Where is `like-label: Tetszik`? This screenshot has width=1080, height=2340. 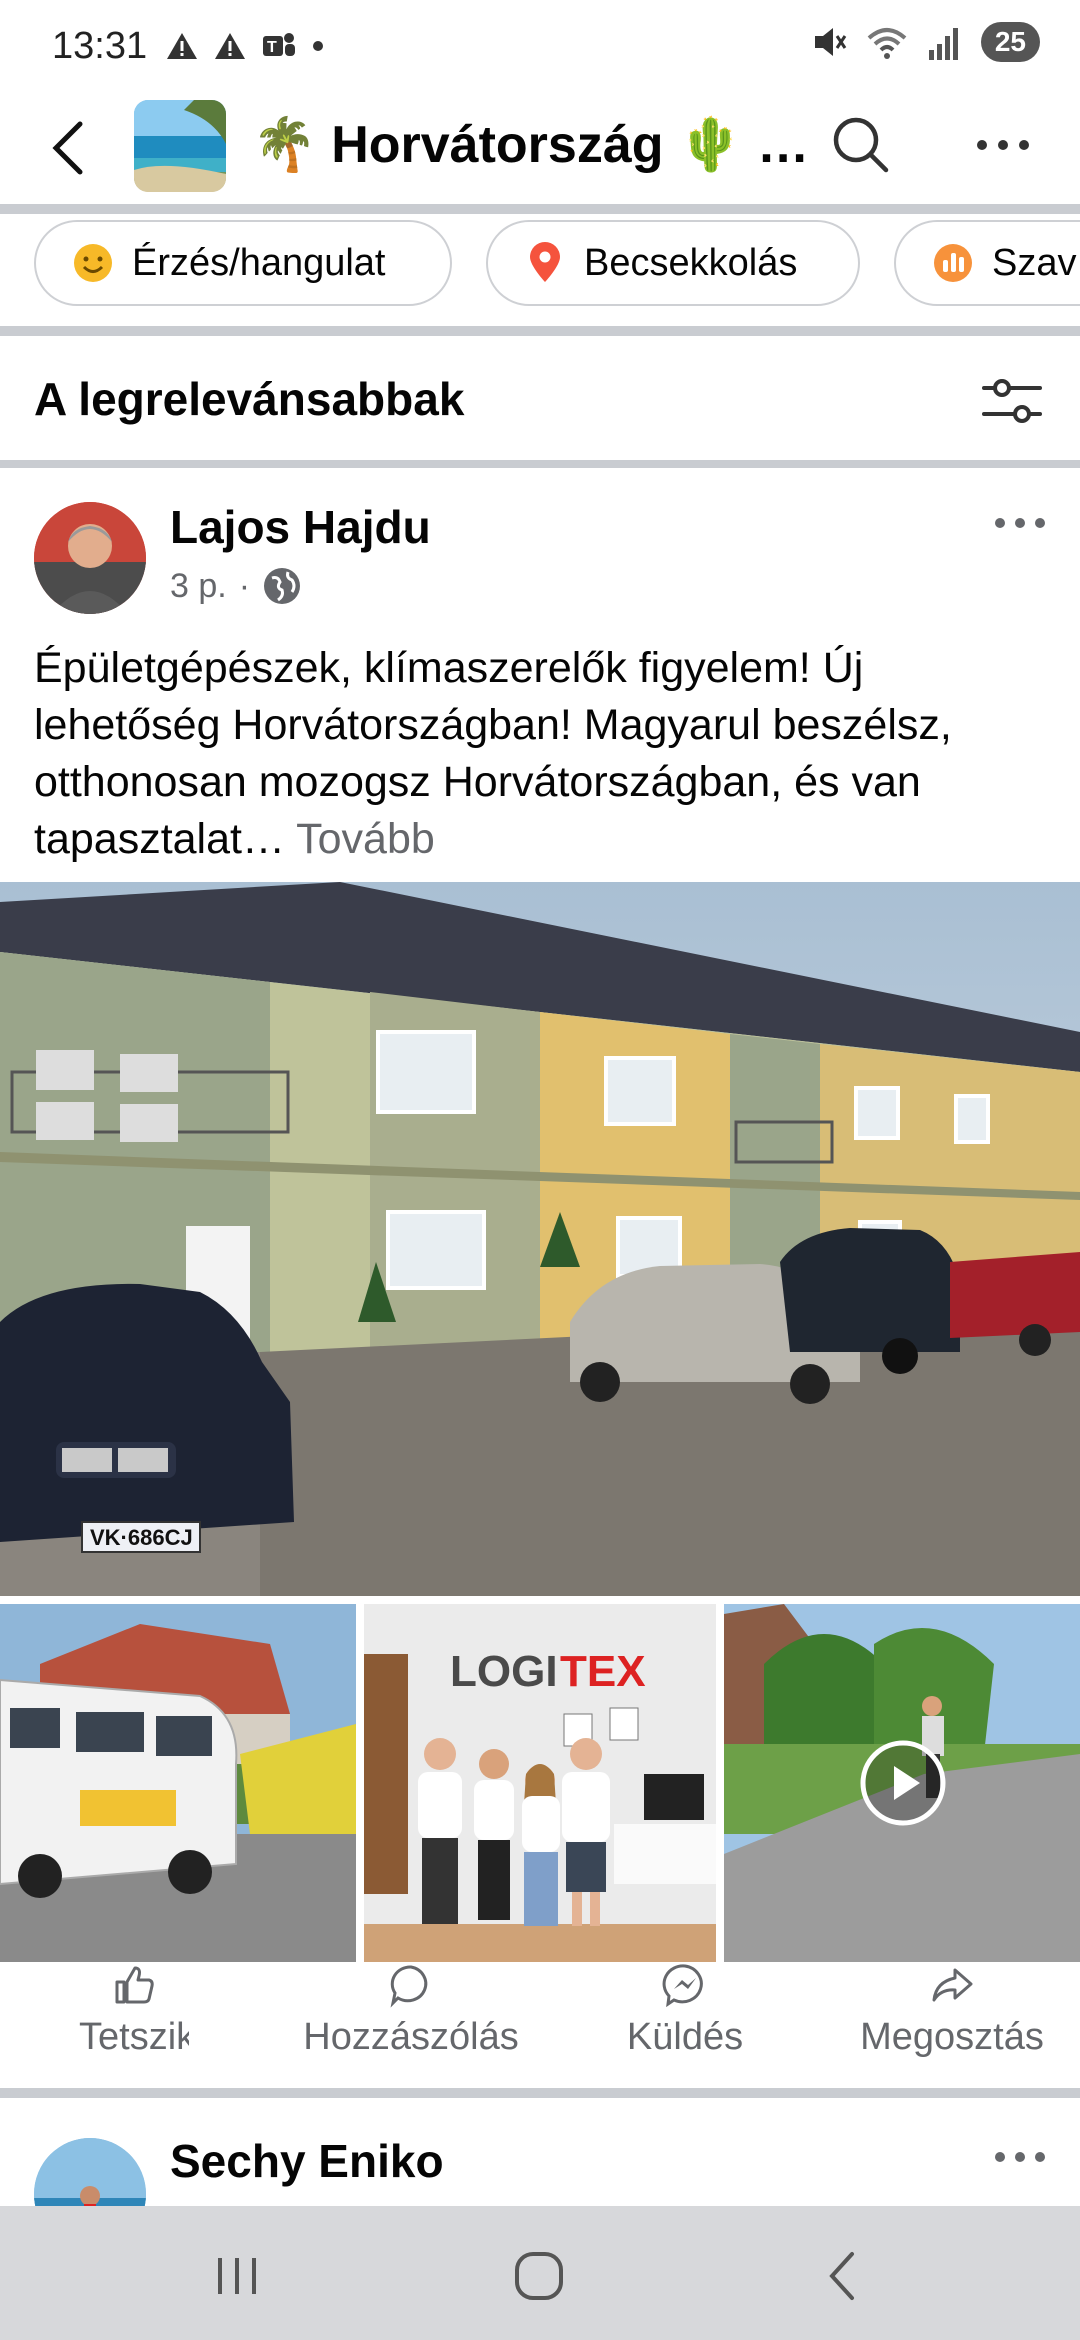 like-label: Tetszik is located at coordinates (134, 2037).